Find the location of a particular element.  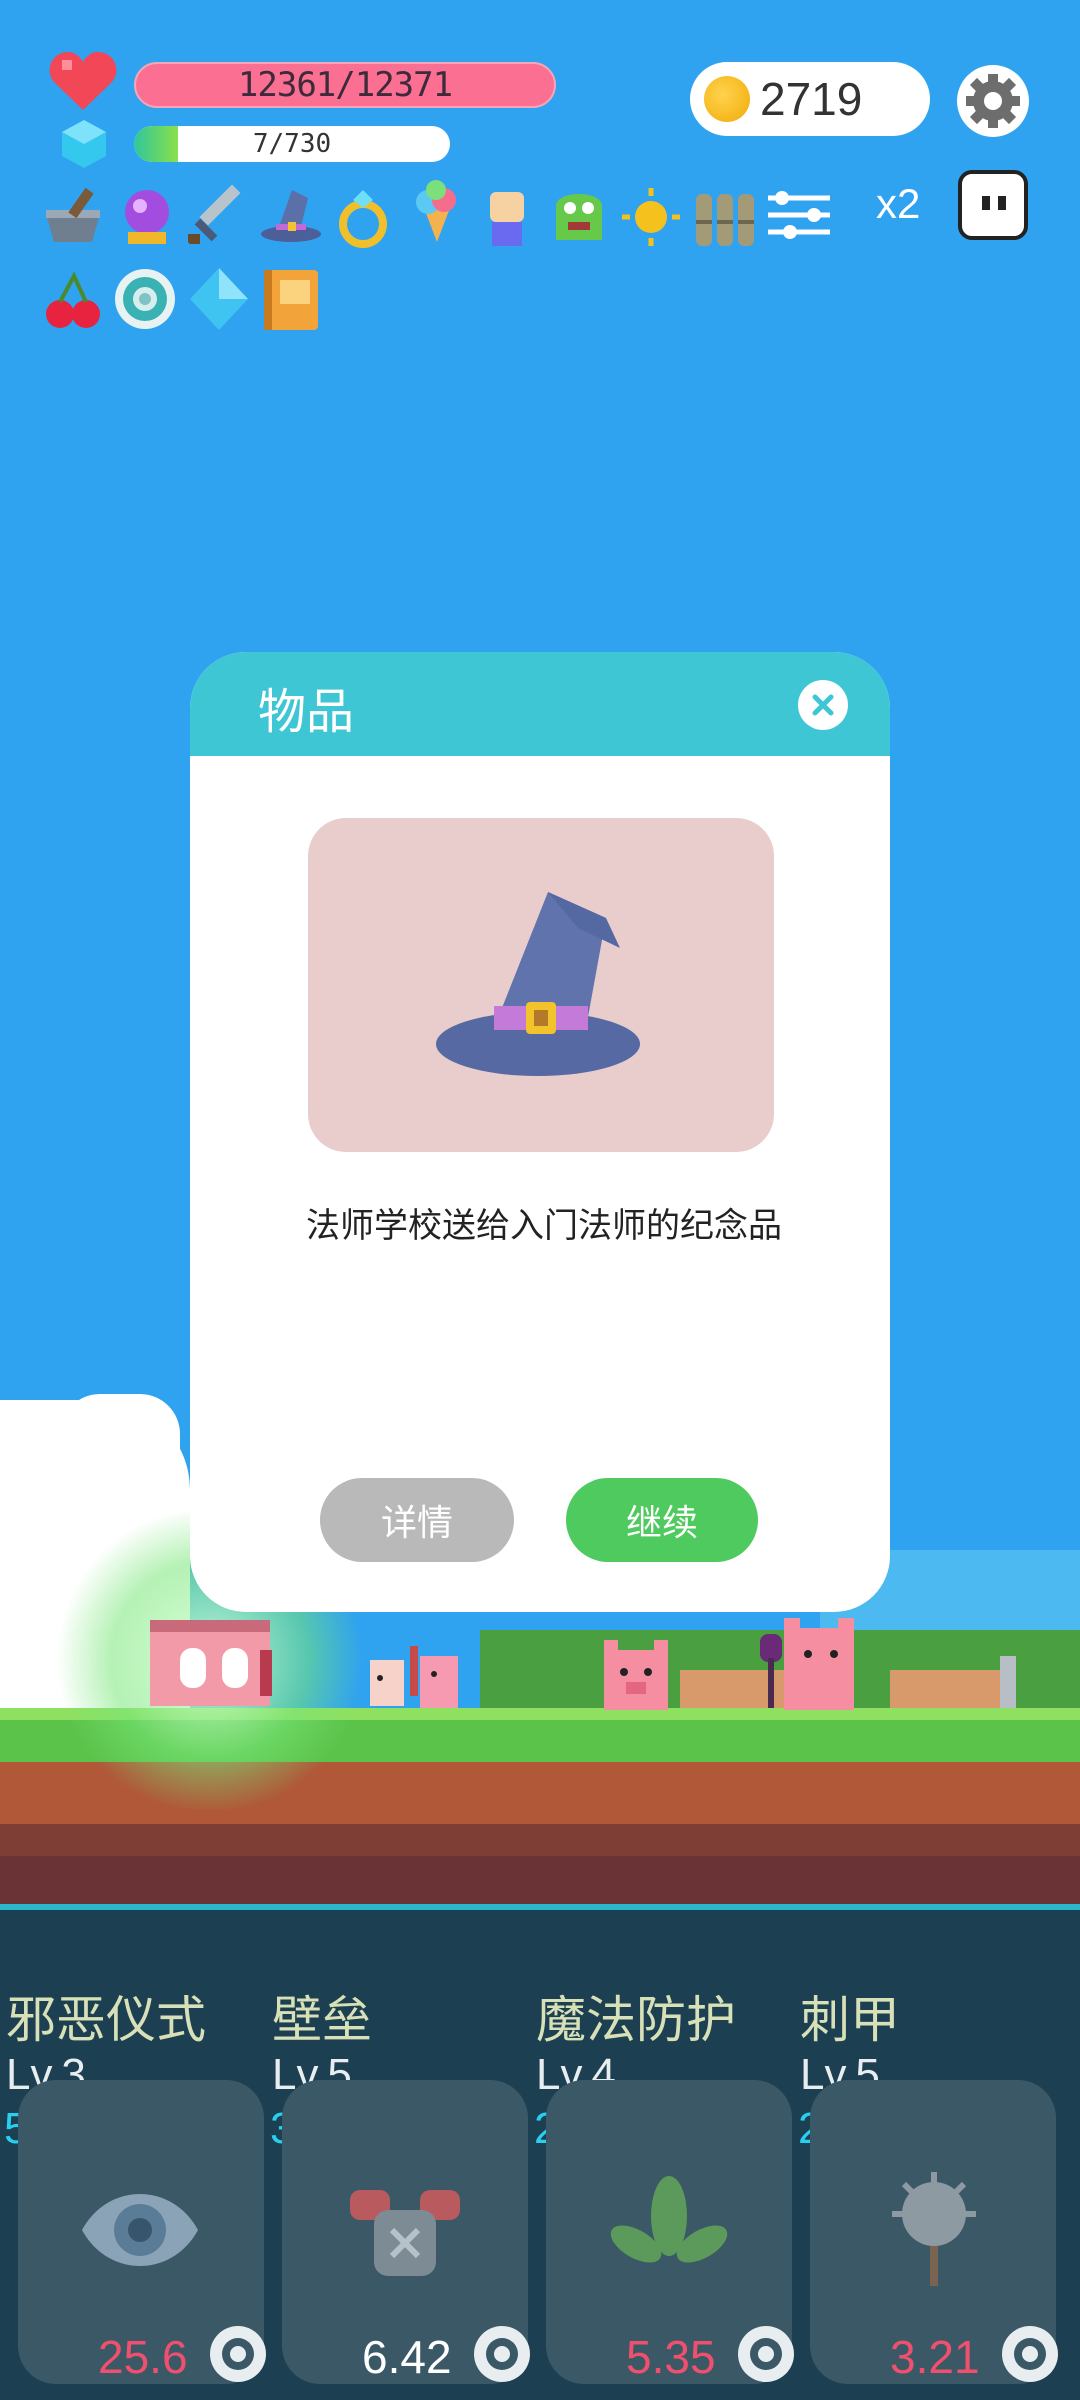

item-description: 法师学校送给入门法师的纪念品 is located at coordinates (544, 1226).